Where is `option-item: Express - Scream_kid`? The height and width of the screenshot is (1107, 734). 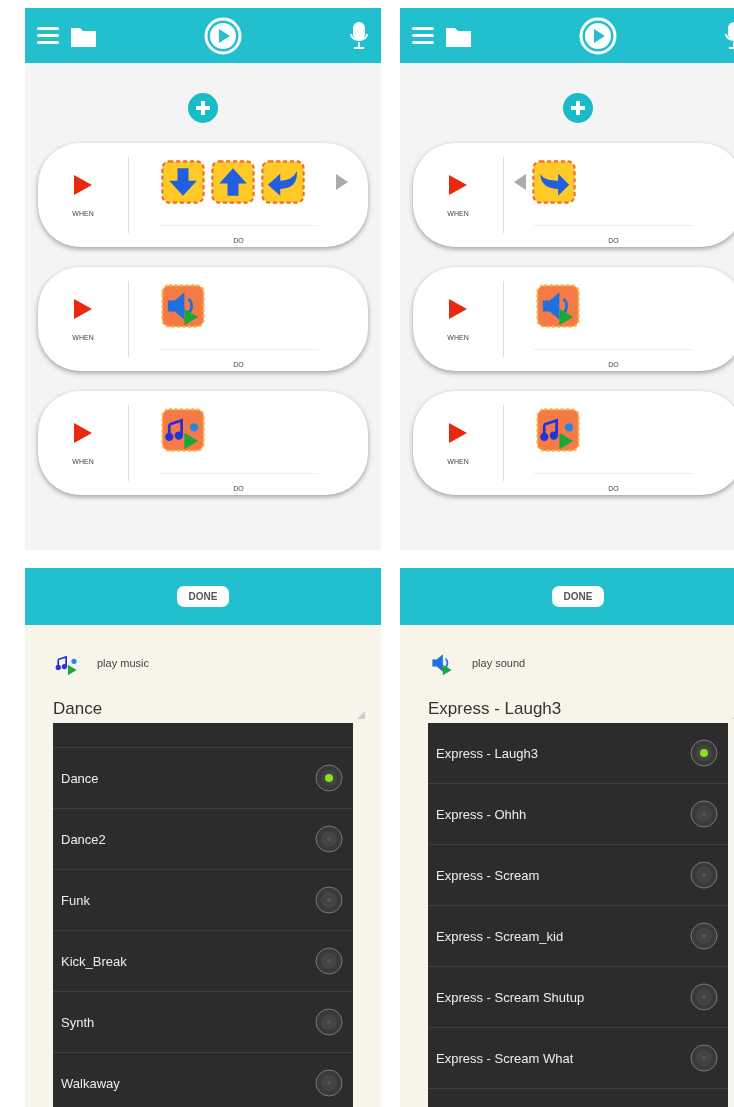
option-item: Express - Scream_kid is located at coordinates (578, 936).